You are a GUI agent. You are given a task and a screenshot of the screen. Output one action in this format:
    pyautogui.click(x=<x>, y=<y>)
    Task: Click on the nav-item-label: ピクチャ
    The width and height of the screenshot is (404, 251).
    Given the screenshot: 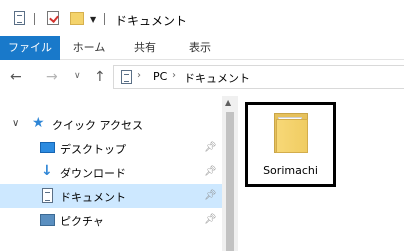 What is the action you would take?
    pyautogui.click(x=82, y=221)
    